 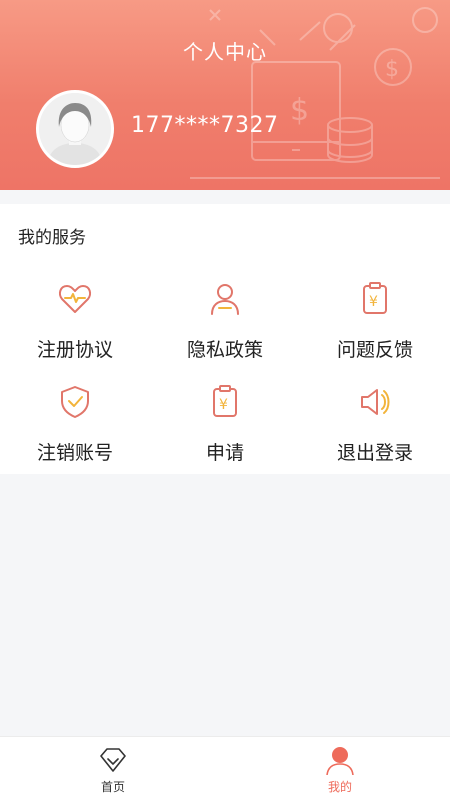 I want to click on service-label: 申请, so click(x=224, y=453).